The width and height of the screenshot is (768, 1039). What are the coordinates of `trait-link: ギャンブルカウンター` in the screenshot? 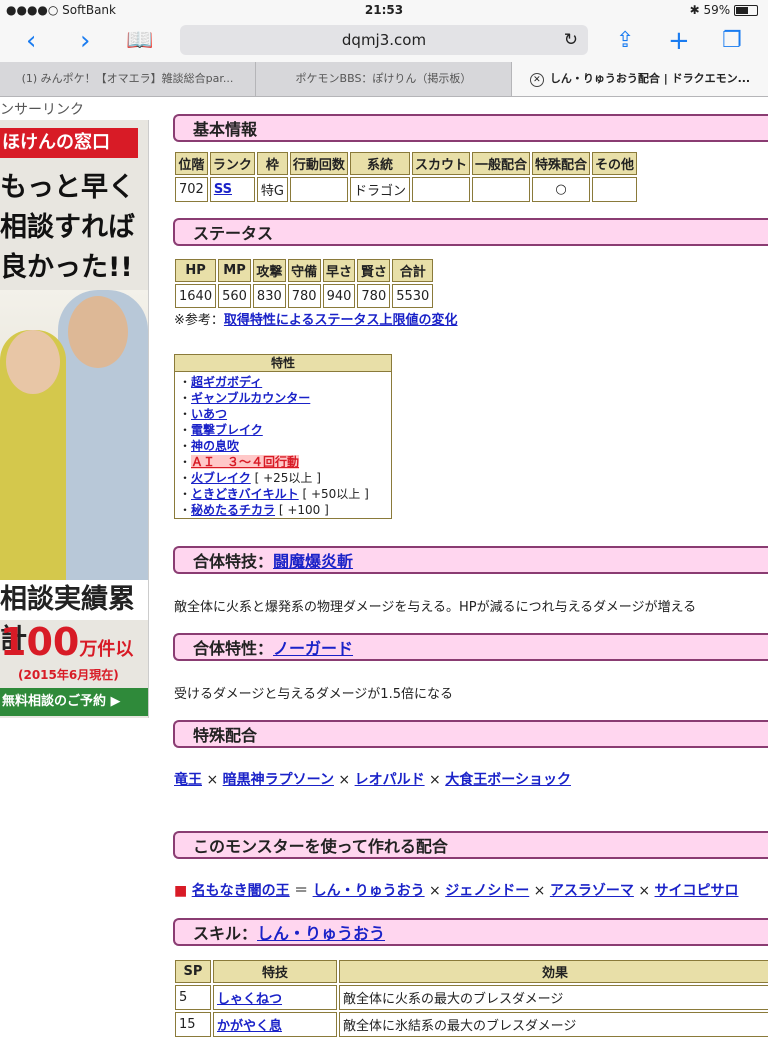 It's located at (250, 398).